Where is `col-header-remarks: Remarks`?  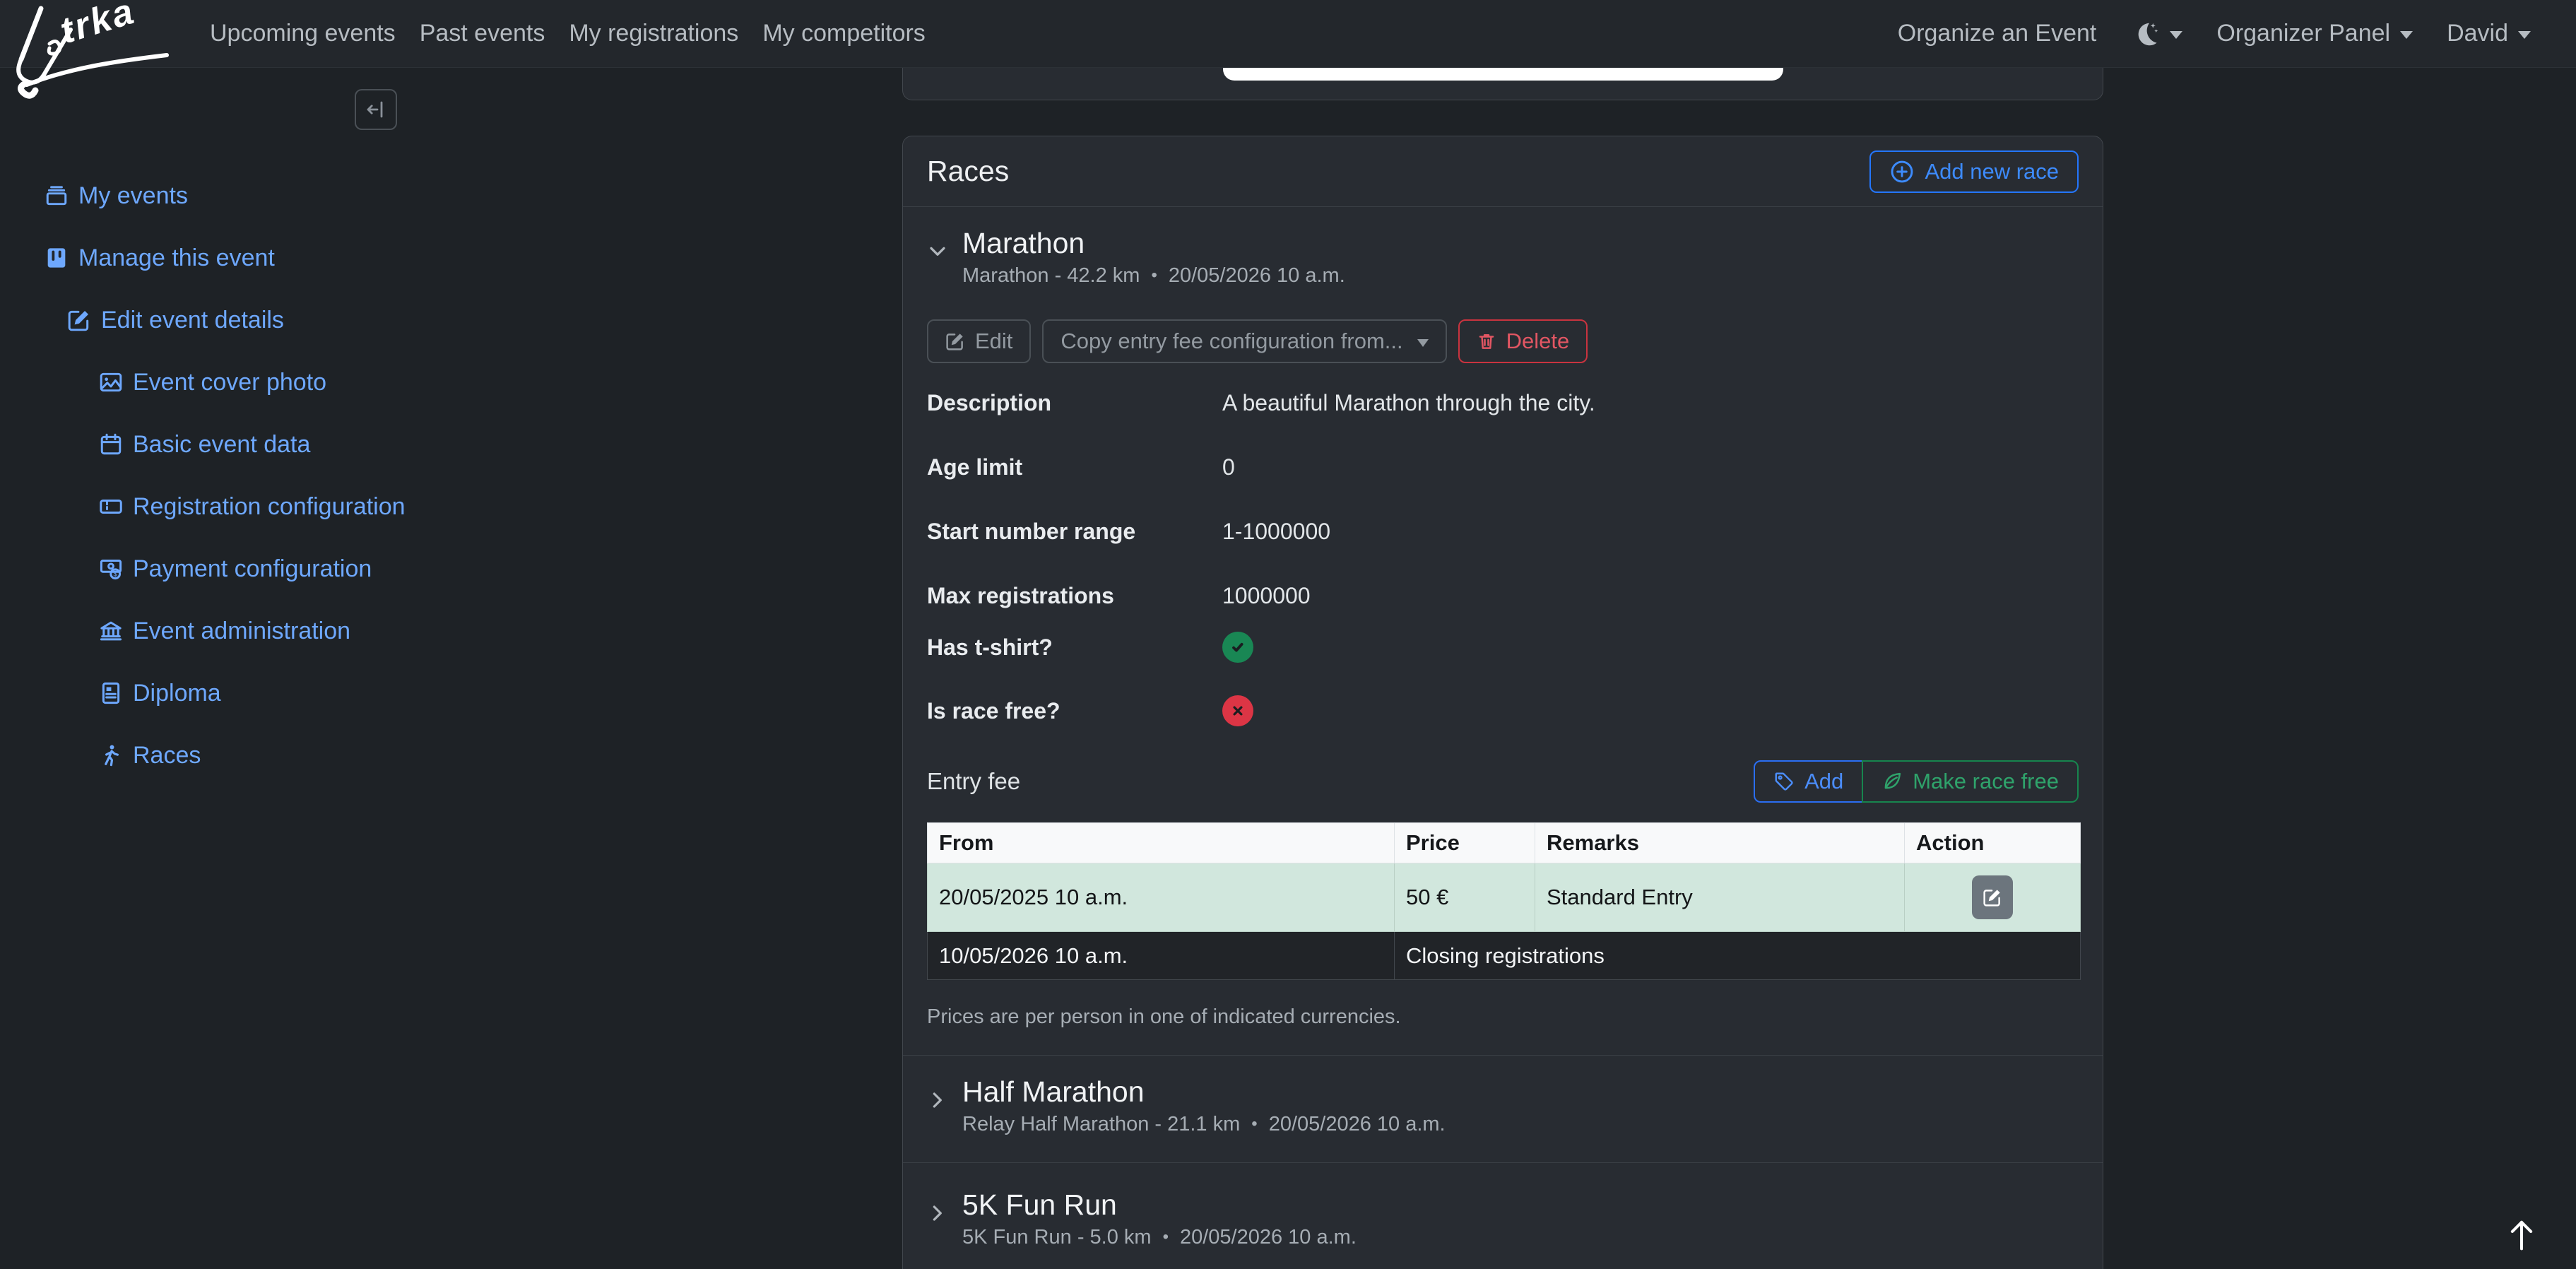 col-header-remarks: Remarks is located at coordinates (1720, 842).